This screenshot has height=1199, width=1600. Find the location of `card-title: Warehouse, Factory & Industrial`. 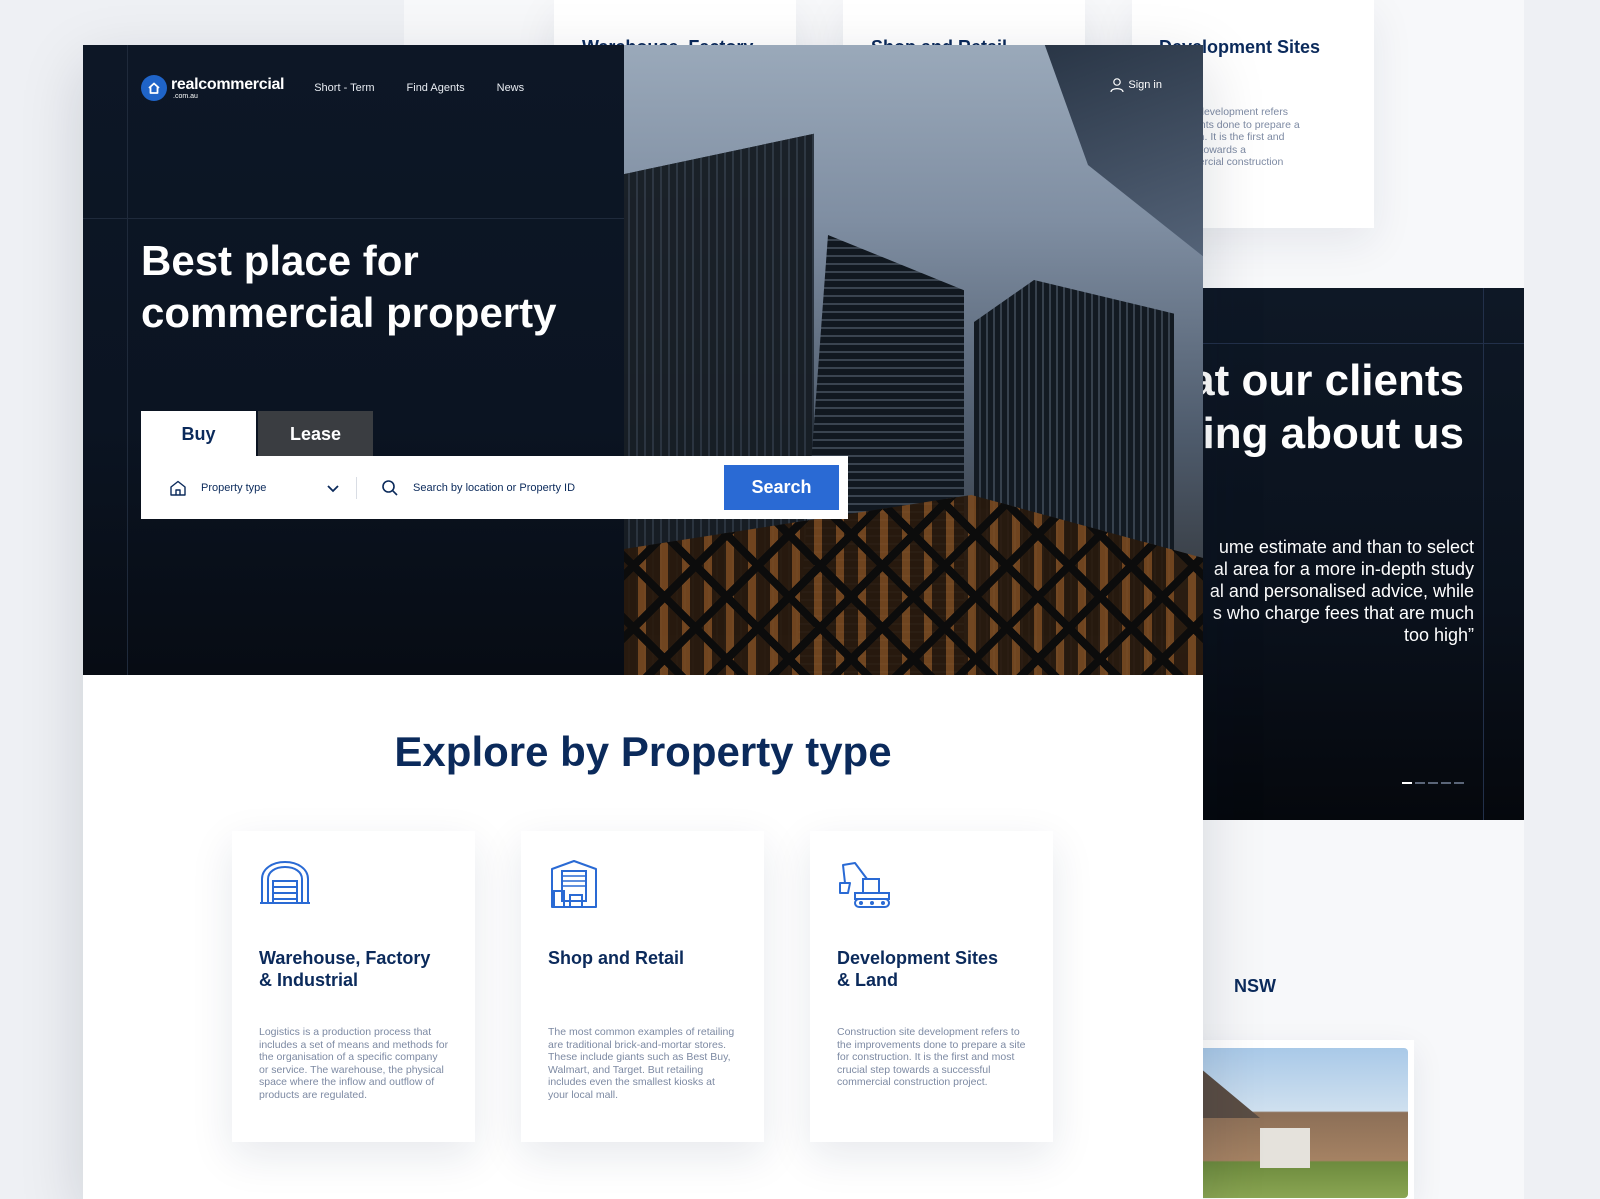

card-title: Warehouse, Factory & Industrial is located at coordinates (345, 969).